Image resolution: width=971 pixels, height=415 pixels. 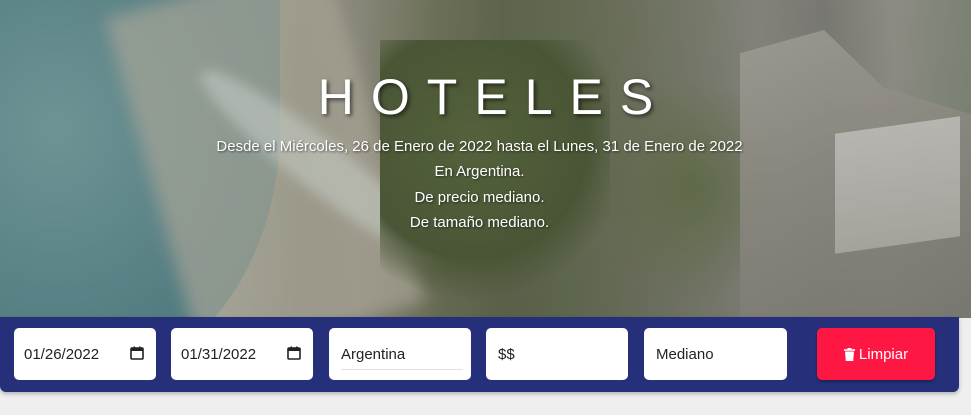 I want to click on select-underline, so click(x=402, y=369).